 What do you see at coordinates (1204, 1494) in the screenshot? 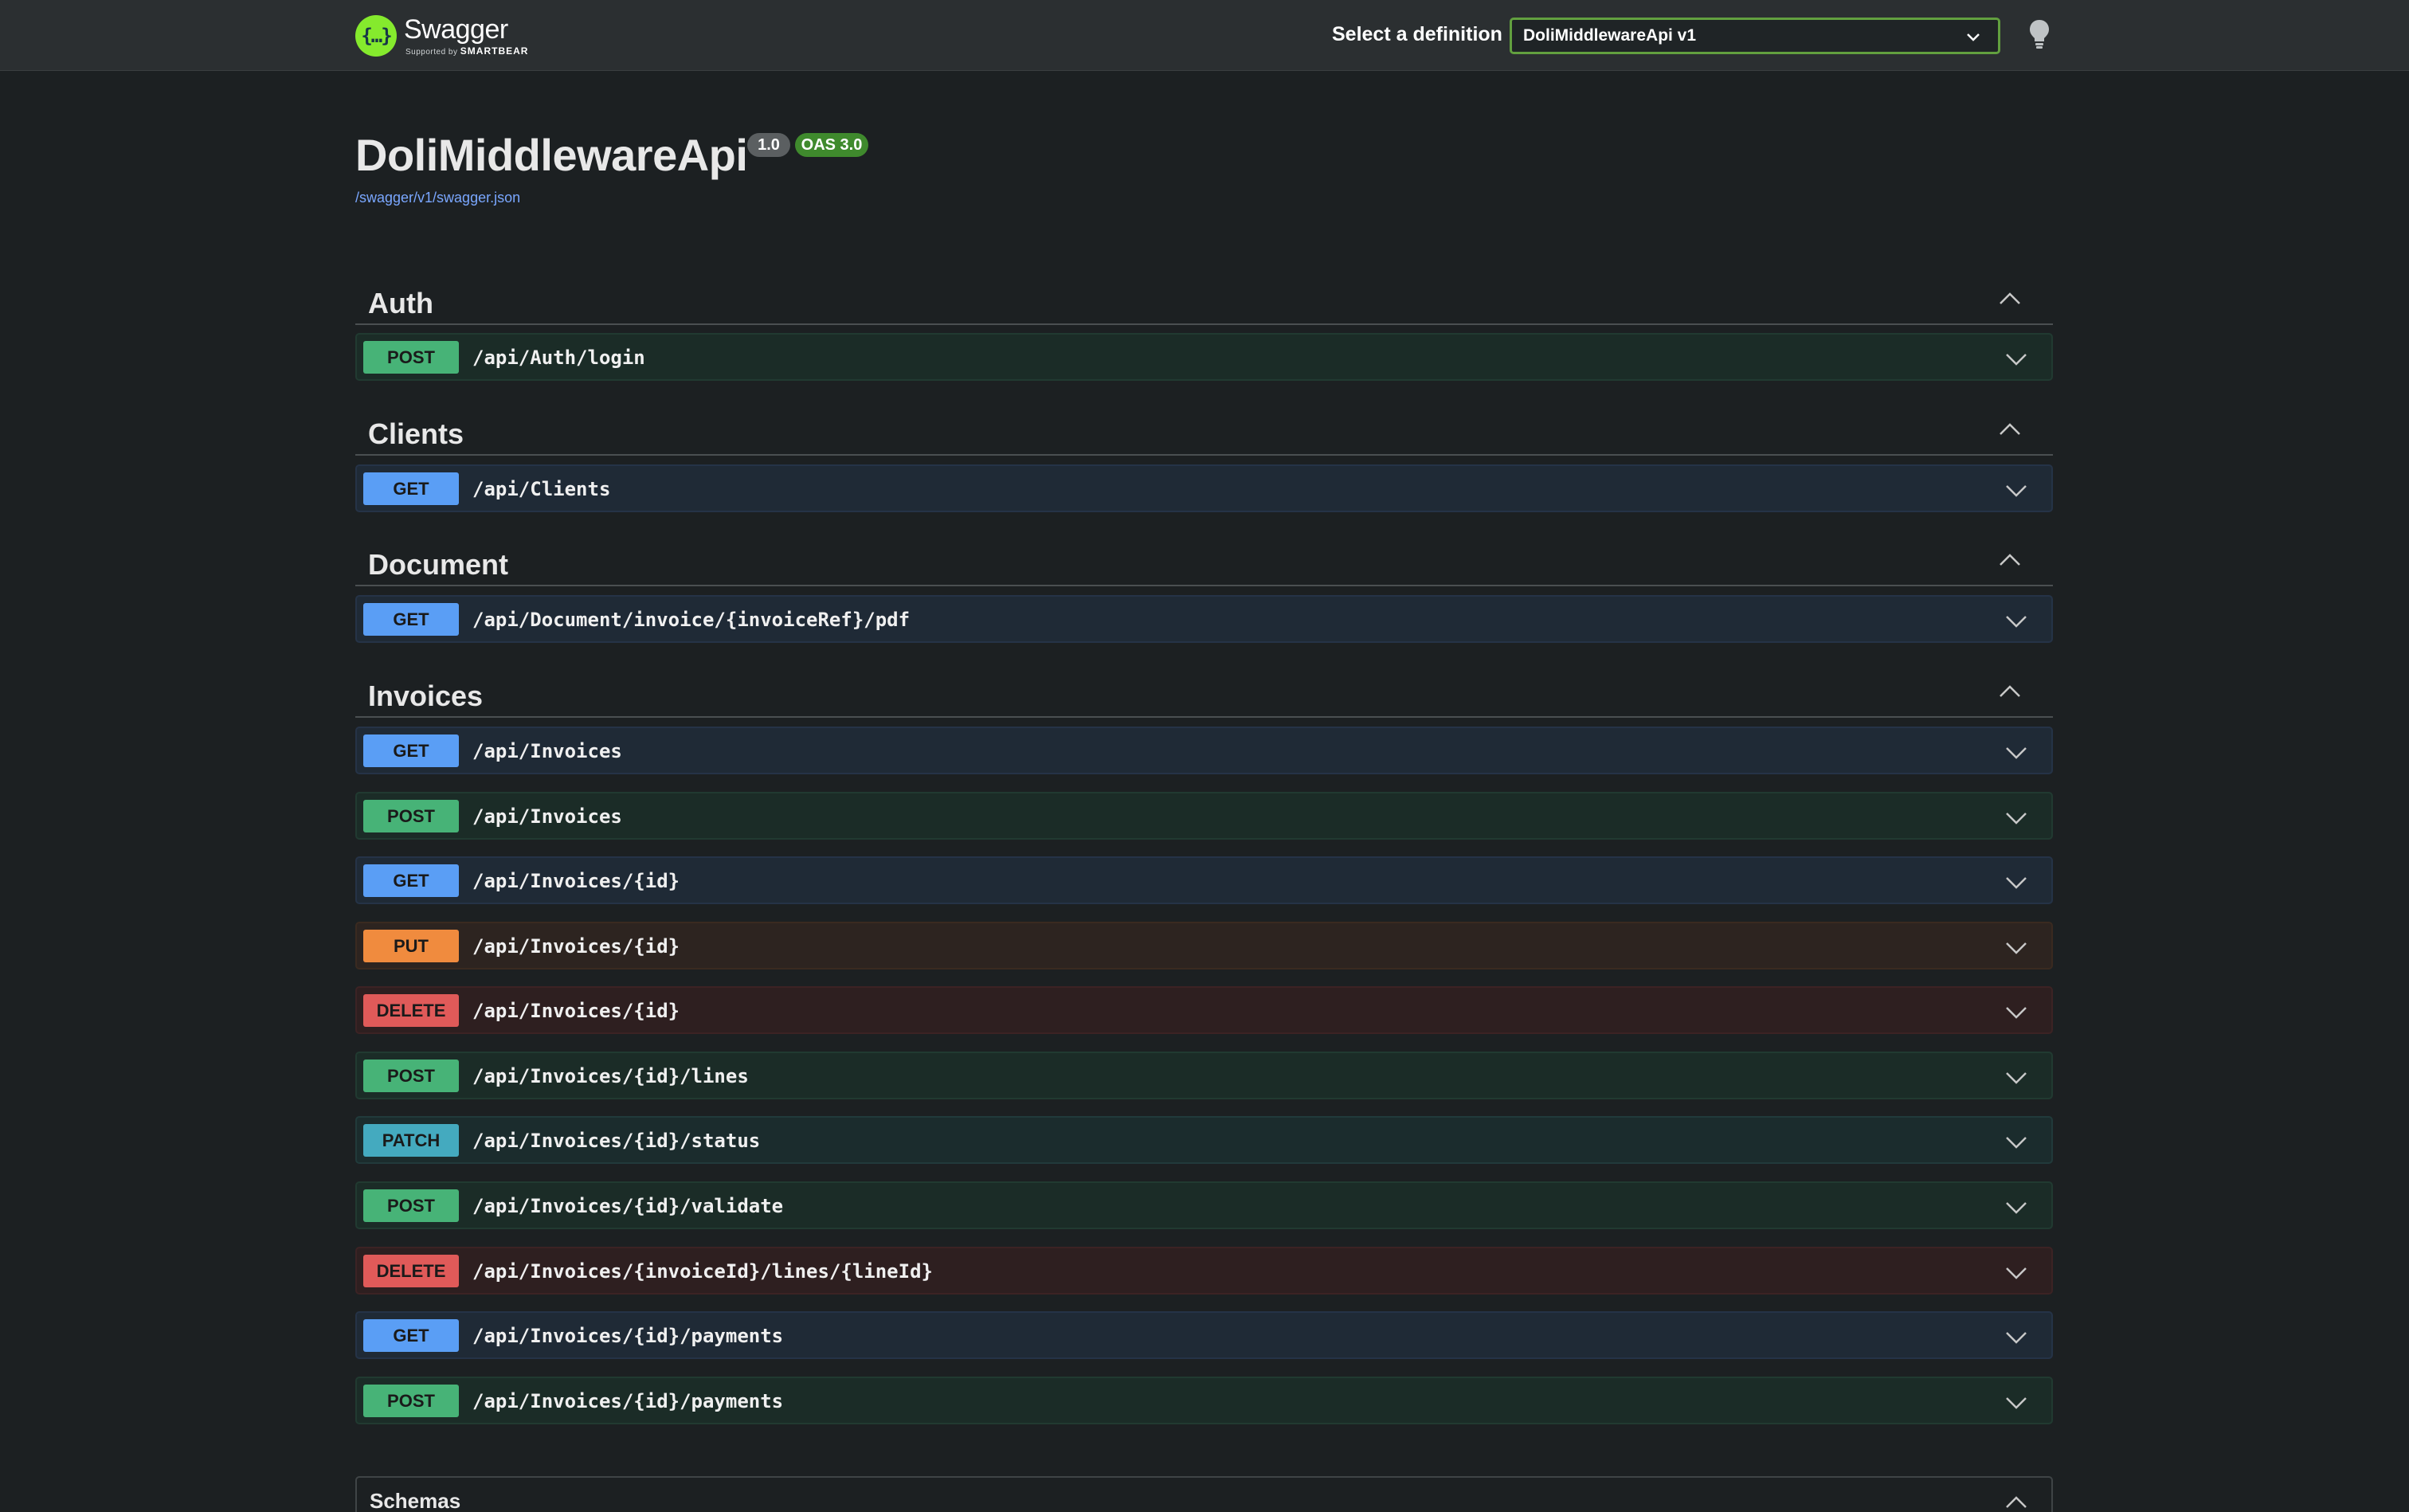
I see `schemas-section: Schemas` at bounding box center [1204, 1494].